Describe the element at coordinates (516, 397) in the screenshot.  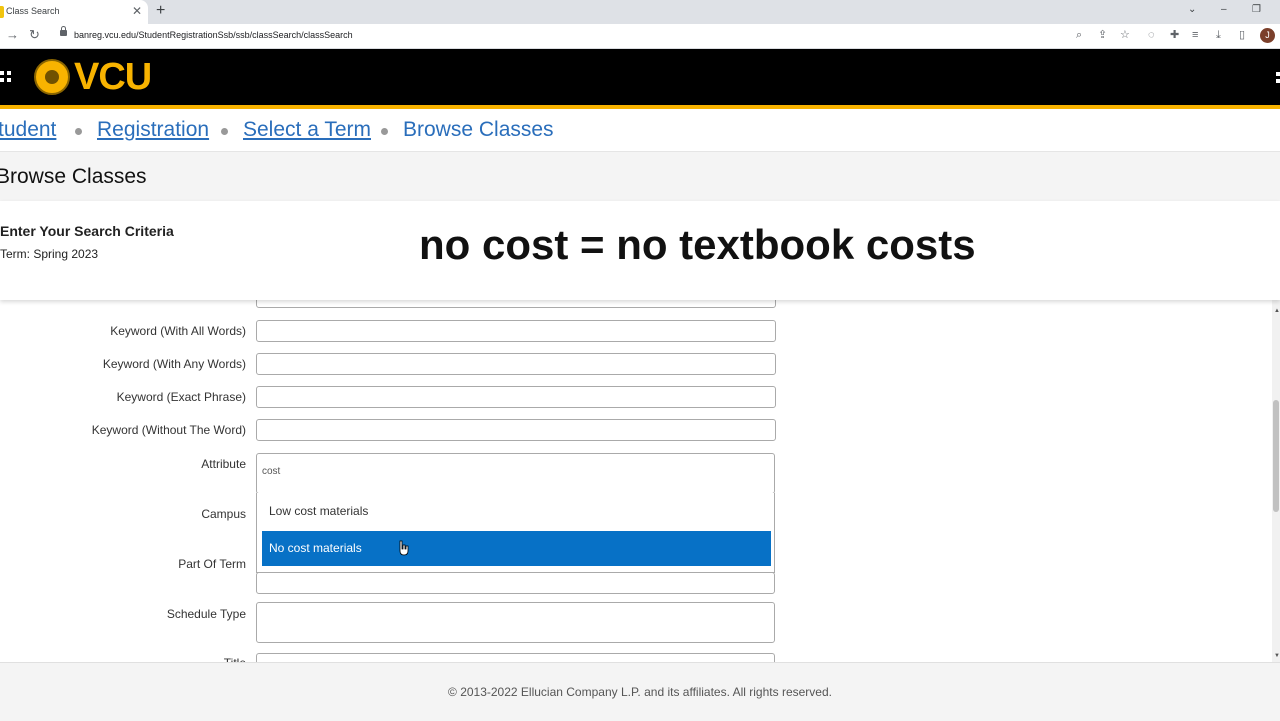
I see `keyword-exact-input` at that location.